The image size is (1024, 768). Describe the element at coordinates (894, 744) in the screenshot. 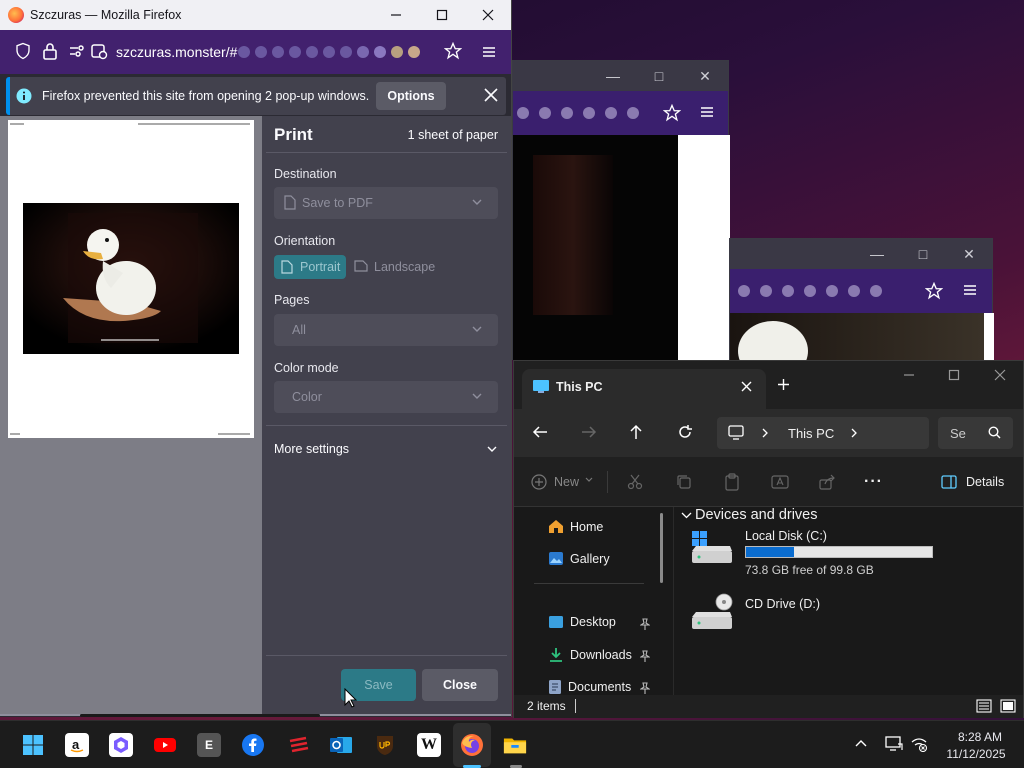

I see `monitor-sync-icon` at that location.